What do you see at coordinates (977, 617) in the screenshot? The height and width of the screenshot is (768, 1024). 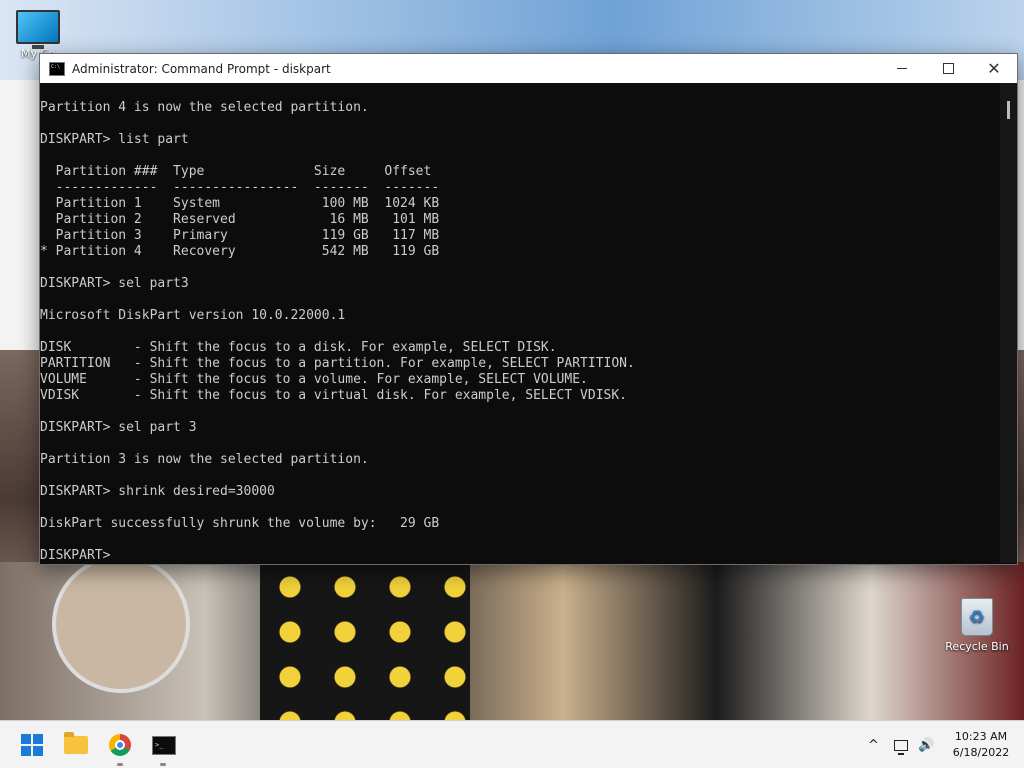 I see `recycle-bin-icon: ♻` at bounding box center [977, 617].